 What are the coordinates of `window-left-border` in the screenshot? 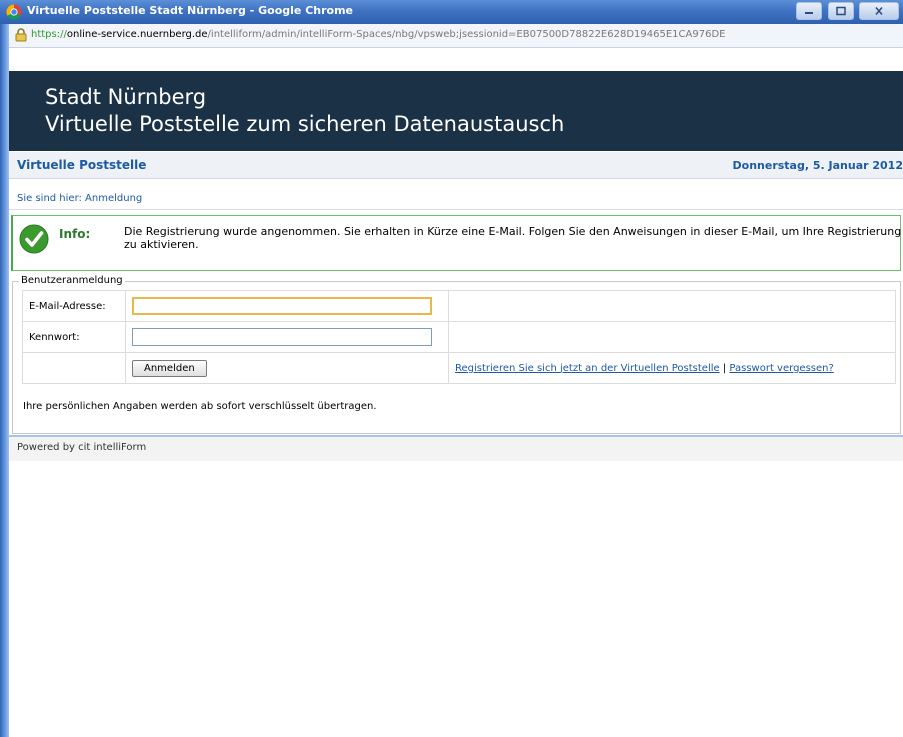 It's located at (4, 380).